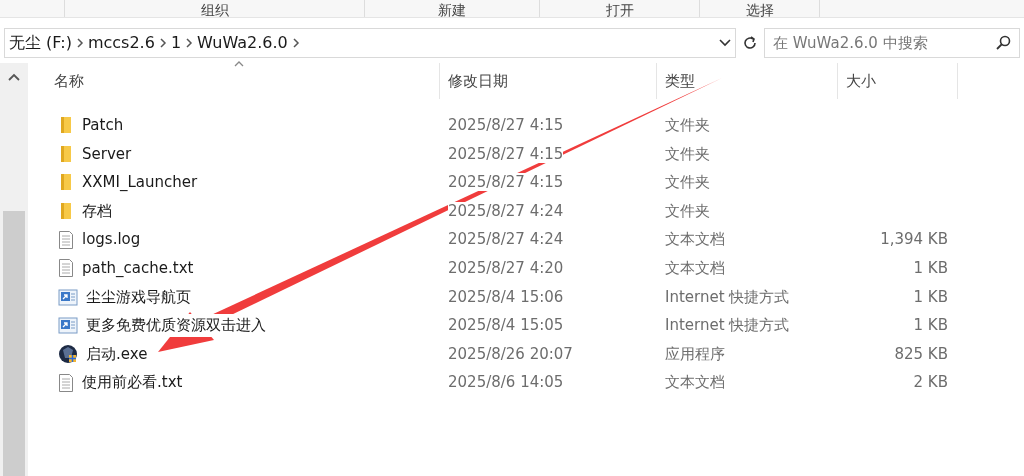  Describe the element at coordinates (40, 43) in the screenshot. I see `breadcrumb: 无尘 (F:)` at that location.